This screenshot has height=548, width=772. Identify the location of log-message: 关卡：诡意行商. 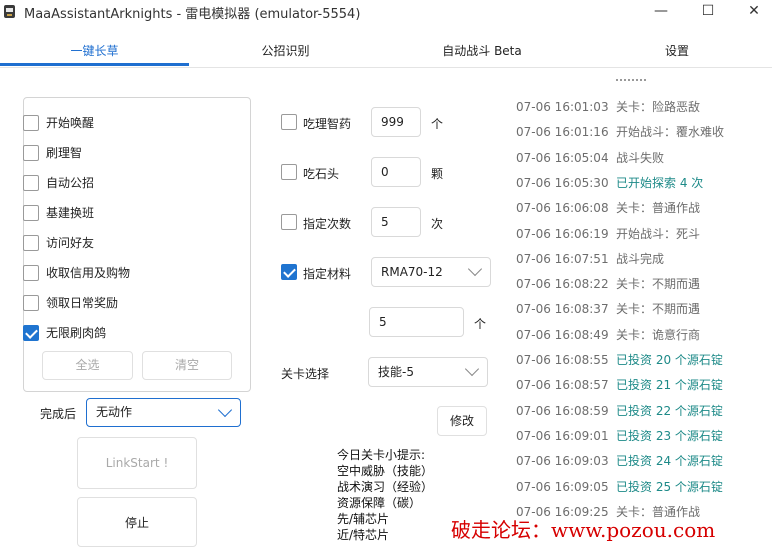
(658, 334).